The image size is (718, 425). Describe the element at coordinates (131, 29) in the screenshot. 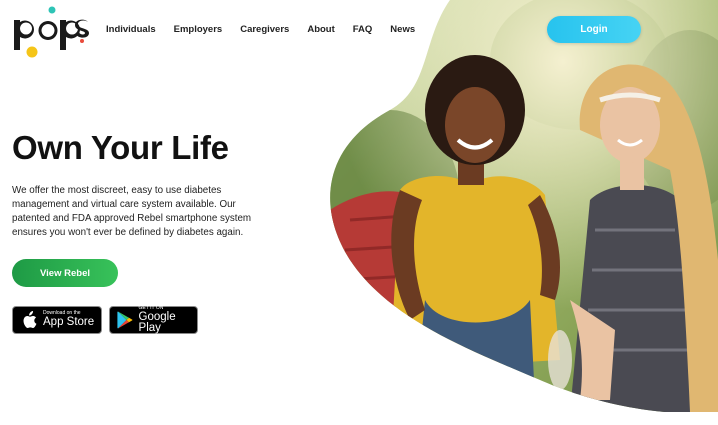

I see `nav-item-individuals: Individuals` at that location.